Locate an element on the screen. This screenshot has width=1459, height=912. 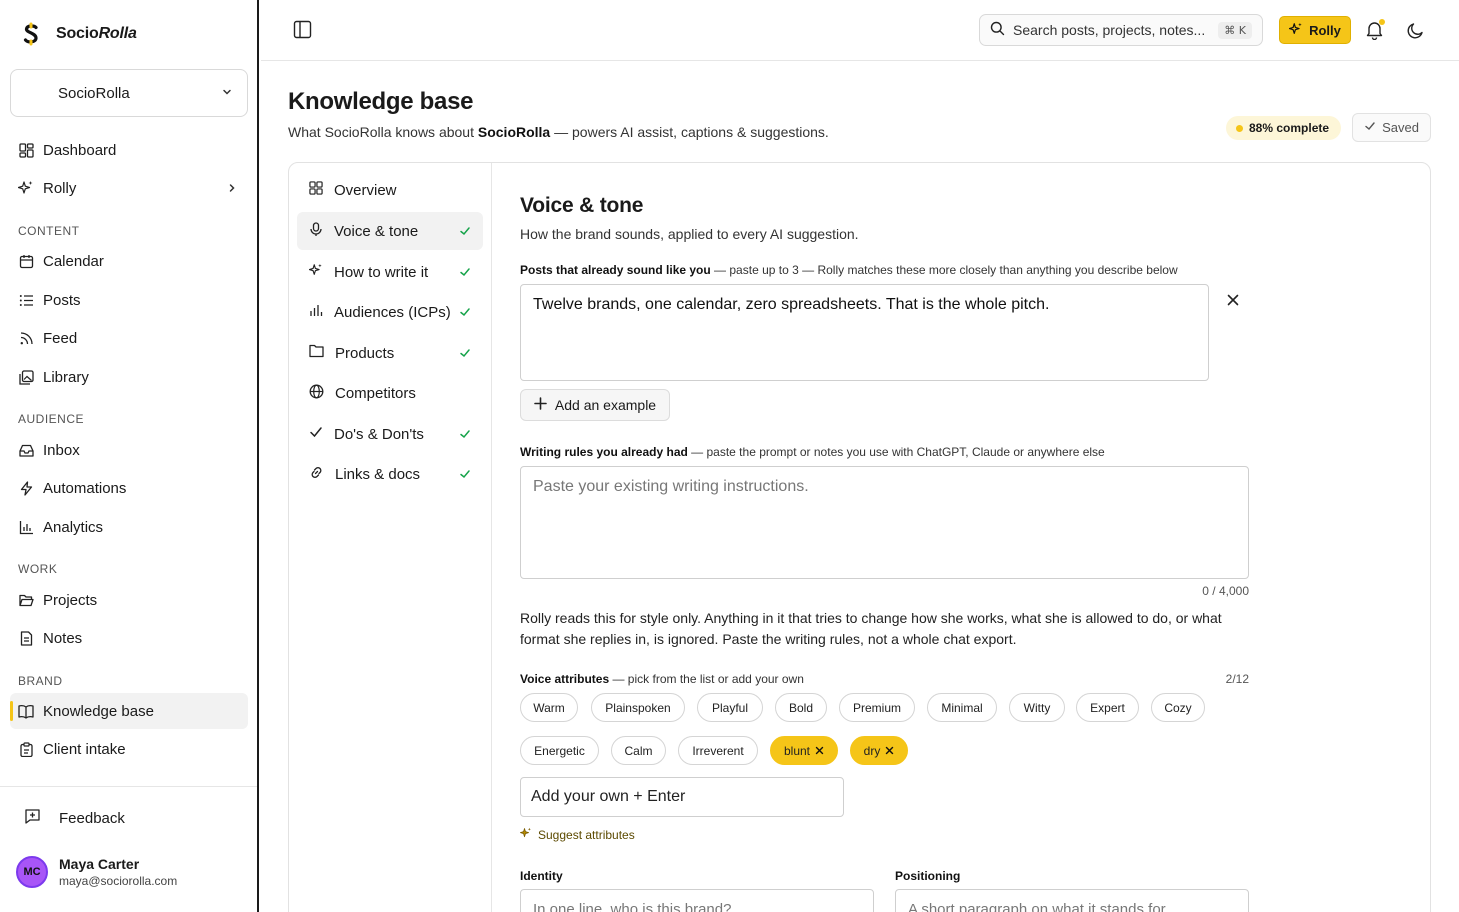
attribute-chip-plainspoken: Plainspoken is located at coordinates (638, 707).